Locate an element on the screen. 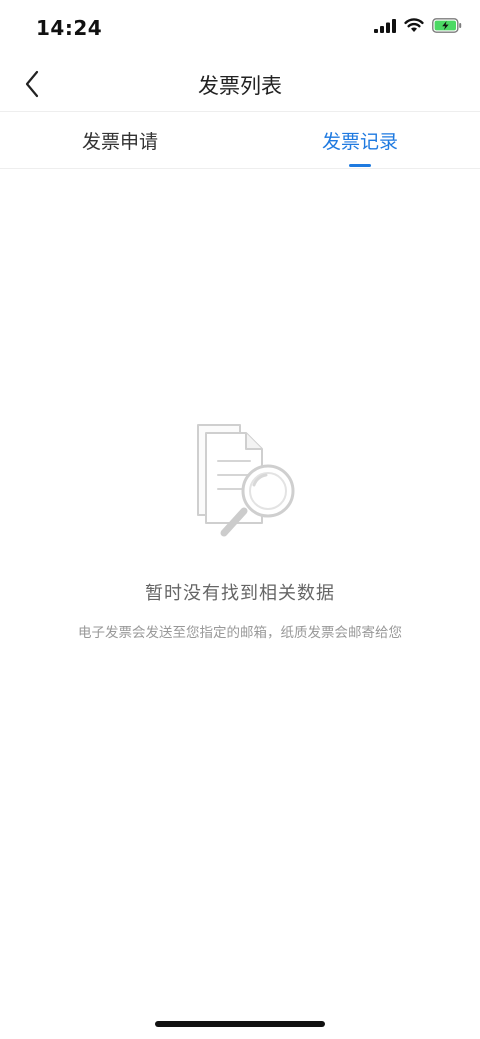  status-time: 14:24 is located at coordinates (69, 28).